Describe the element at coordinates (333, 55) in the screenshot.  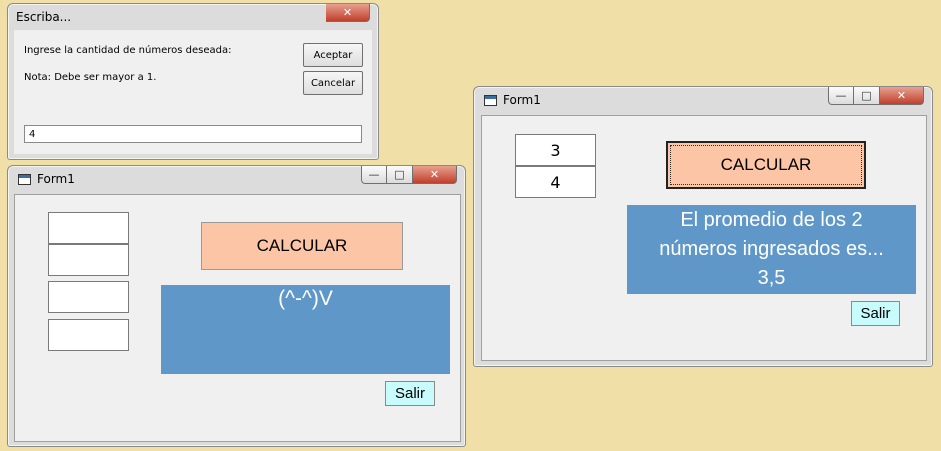
I see `accept-button: Aceptar` at that location.